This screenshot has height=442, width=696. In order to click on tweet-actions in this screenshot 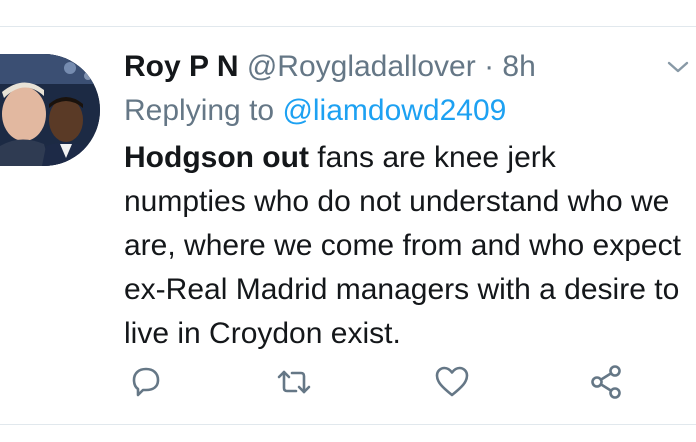, I will do `click(348, 382)`.